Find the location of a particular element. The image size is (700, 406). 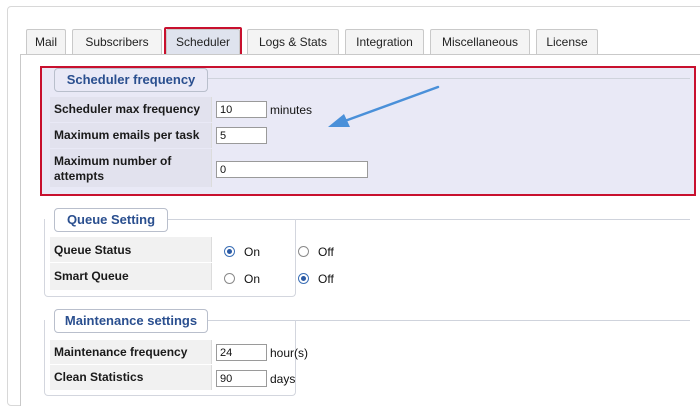

smart-queue-label: Smart Queue is located at coordinates (131, 276).